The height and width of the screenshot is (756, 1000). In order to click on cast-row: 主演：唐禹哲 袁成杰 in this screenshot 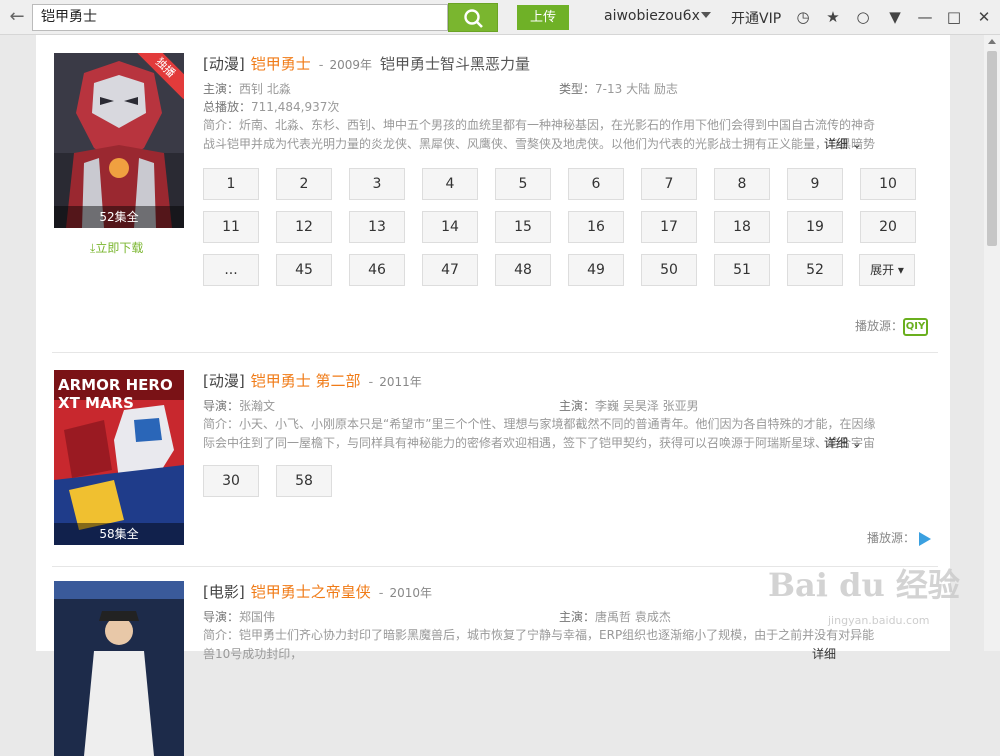, I will do `click(615, 616)`.